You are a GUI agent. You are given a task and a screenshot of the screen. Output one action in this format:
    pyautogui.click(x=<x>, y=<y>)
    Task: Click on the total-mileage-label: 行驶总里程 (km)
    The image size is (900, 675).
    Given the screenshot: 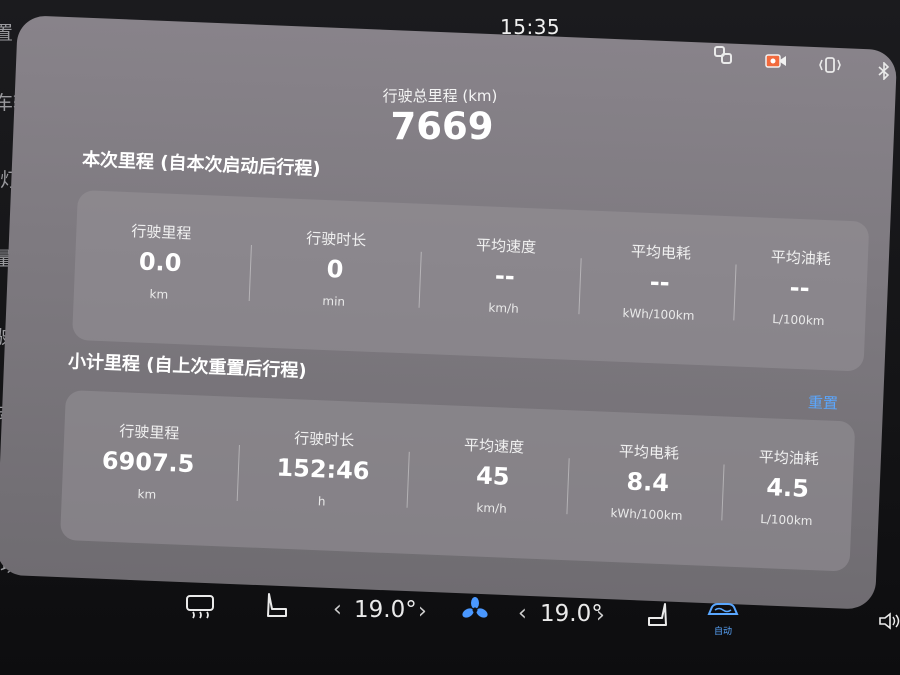 What is the action you would take?
    pyautogui.click(x=440, y=96)
    